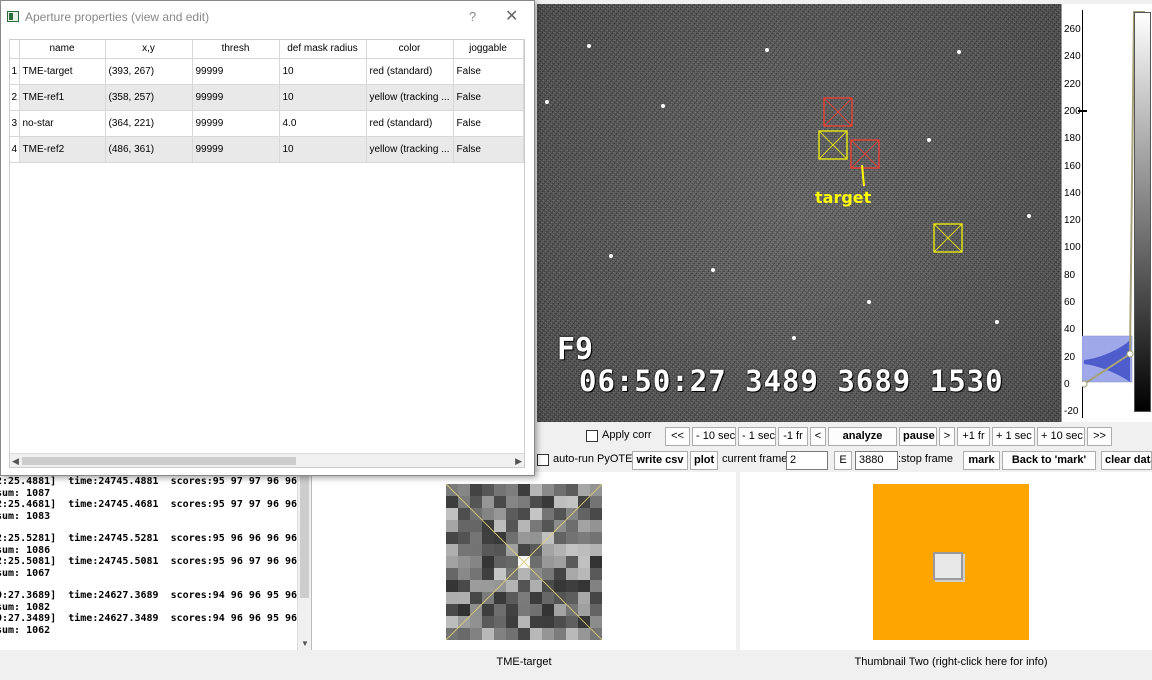 Image resolution: width=1152 pixels, height=680 pixels. Describe the element at coordinates (304, 537) in the screenshot. I see `console-scroll-thumb` at that location.